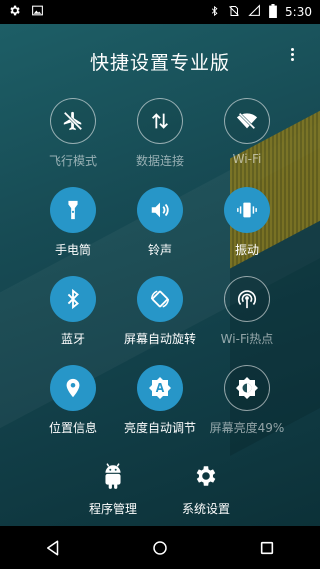 Image resolution: width=320 pixels, height=569 pixels. I want to click on tile-airplane-mode: 飞行模式, so click(73, 133).